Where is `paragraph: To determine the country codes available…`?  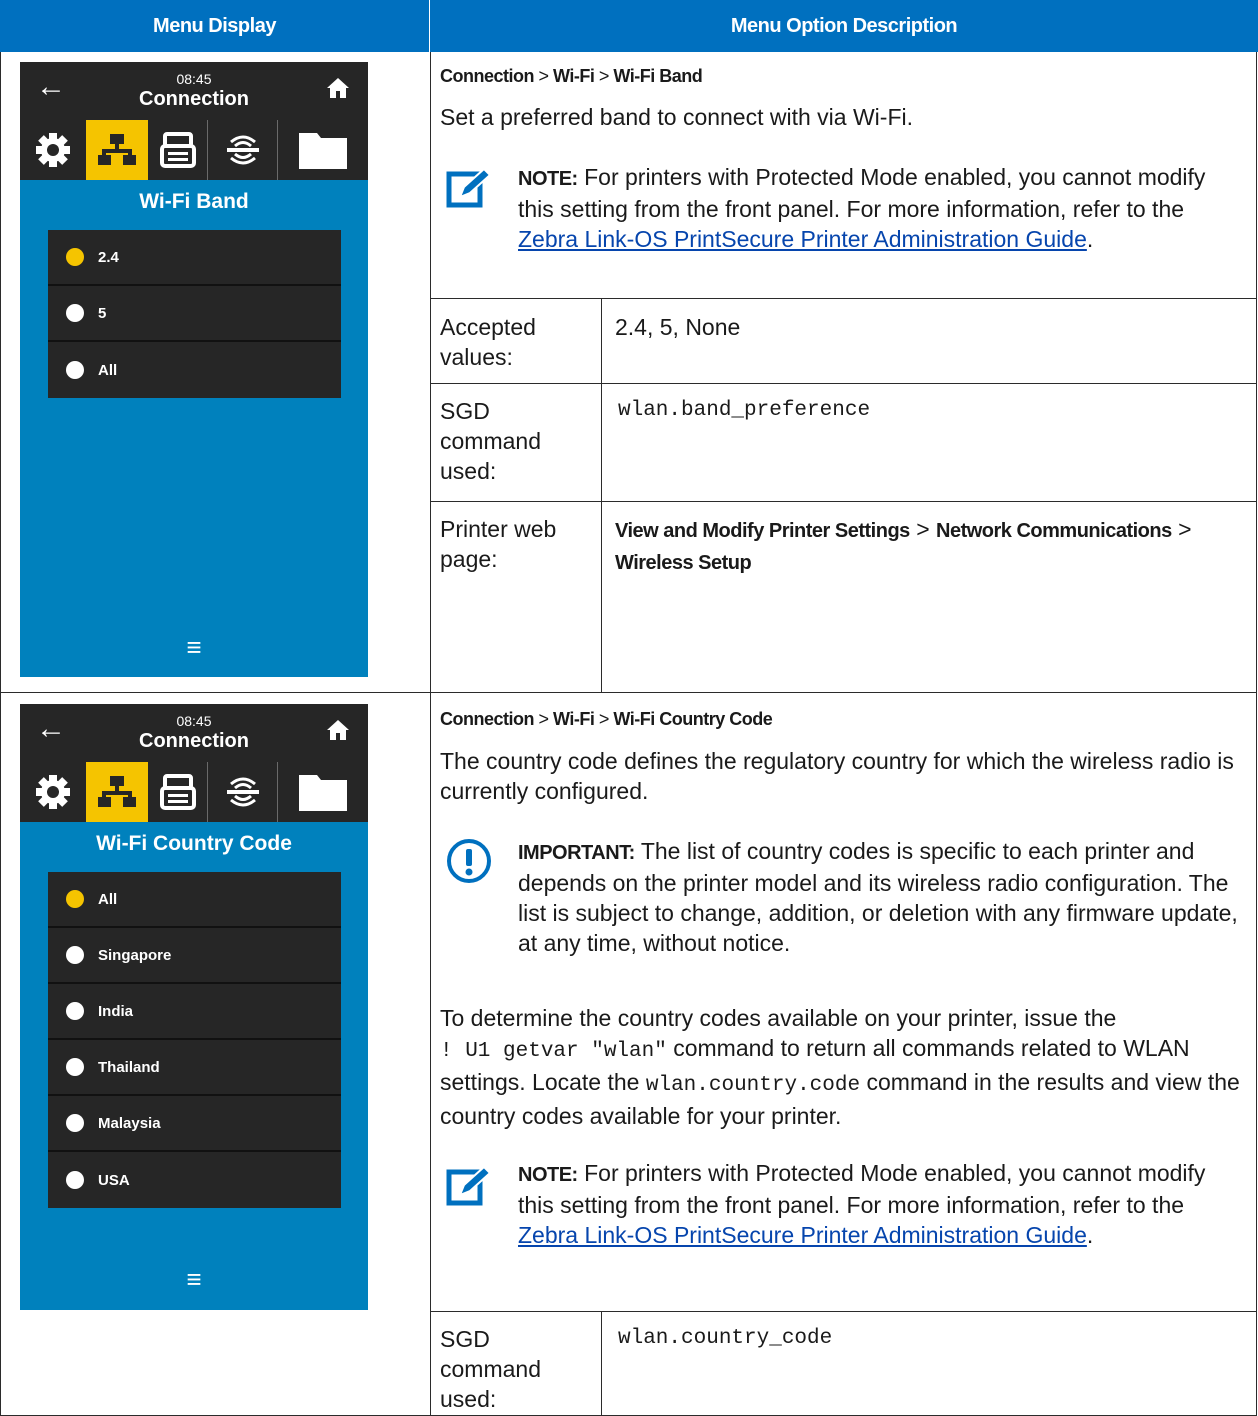
paragraph: To determine the country codes available… is located at coordinates (840, 1067).